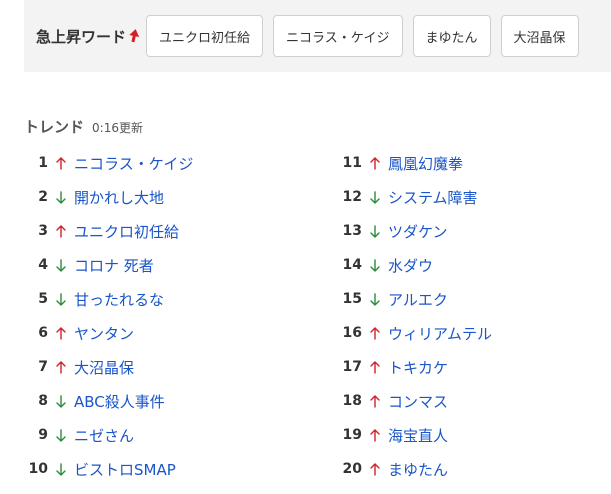 This screenshot has height=494, width=611. Describe the element at coordinates (43, 299) in the screenshot. I see `trend-rank: 5` at that location.